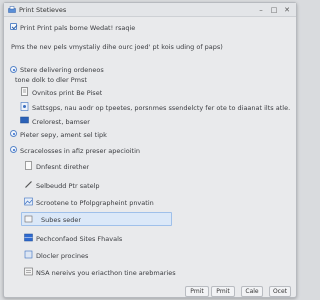 The width and height of the screenshot is (320, 300). Describe the element at coordinates (63, 135) in the screenshot. I see `radio-printer-copy-label: Pieter sepy, ament sel tipk` at that location.